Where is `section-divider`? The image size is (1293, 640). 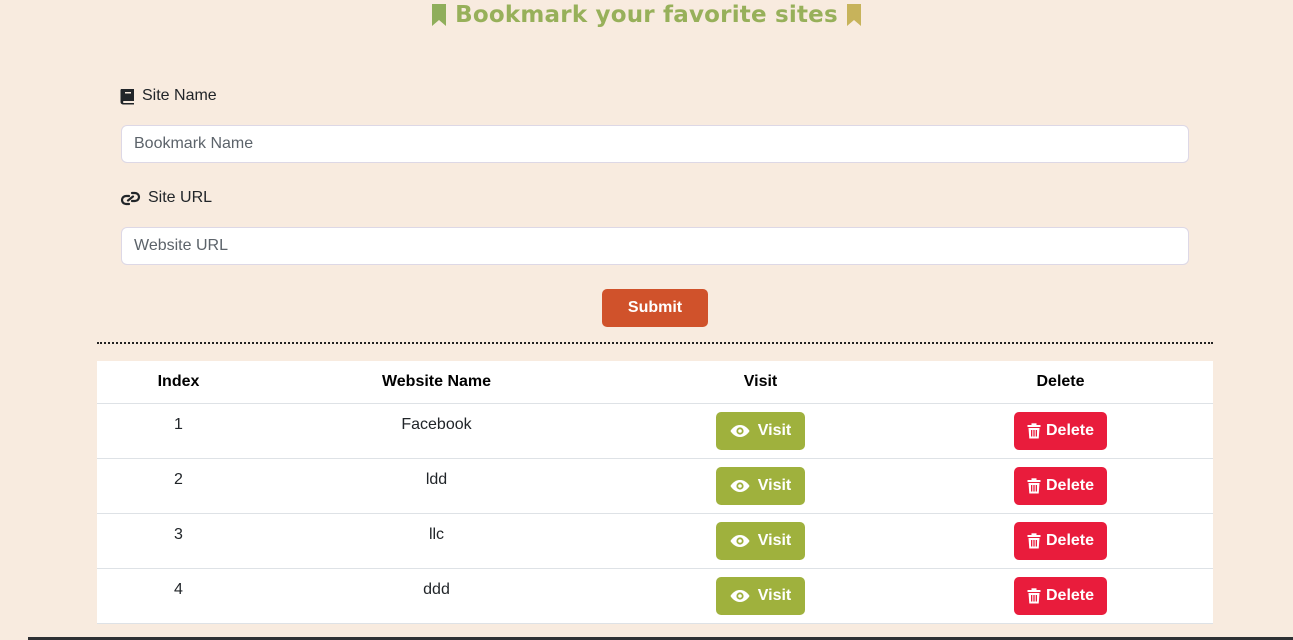
section-divider is located at coordinates (655, 343).